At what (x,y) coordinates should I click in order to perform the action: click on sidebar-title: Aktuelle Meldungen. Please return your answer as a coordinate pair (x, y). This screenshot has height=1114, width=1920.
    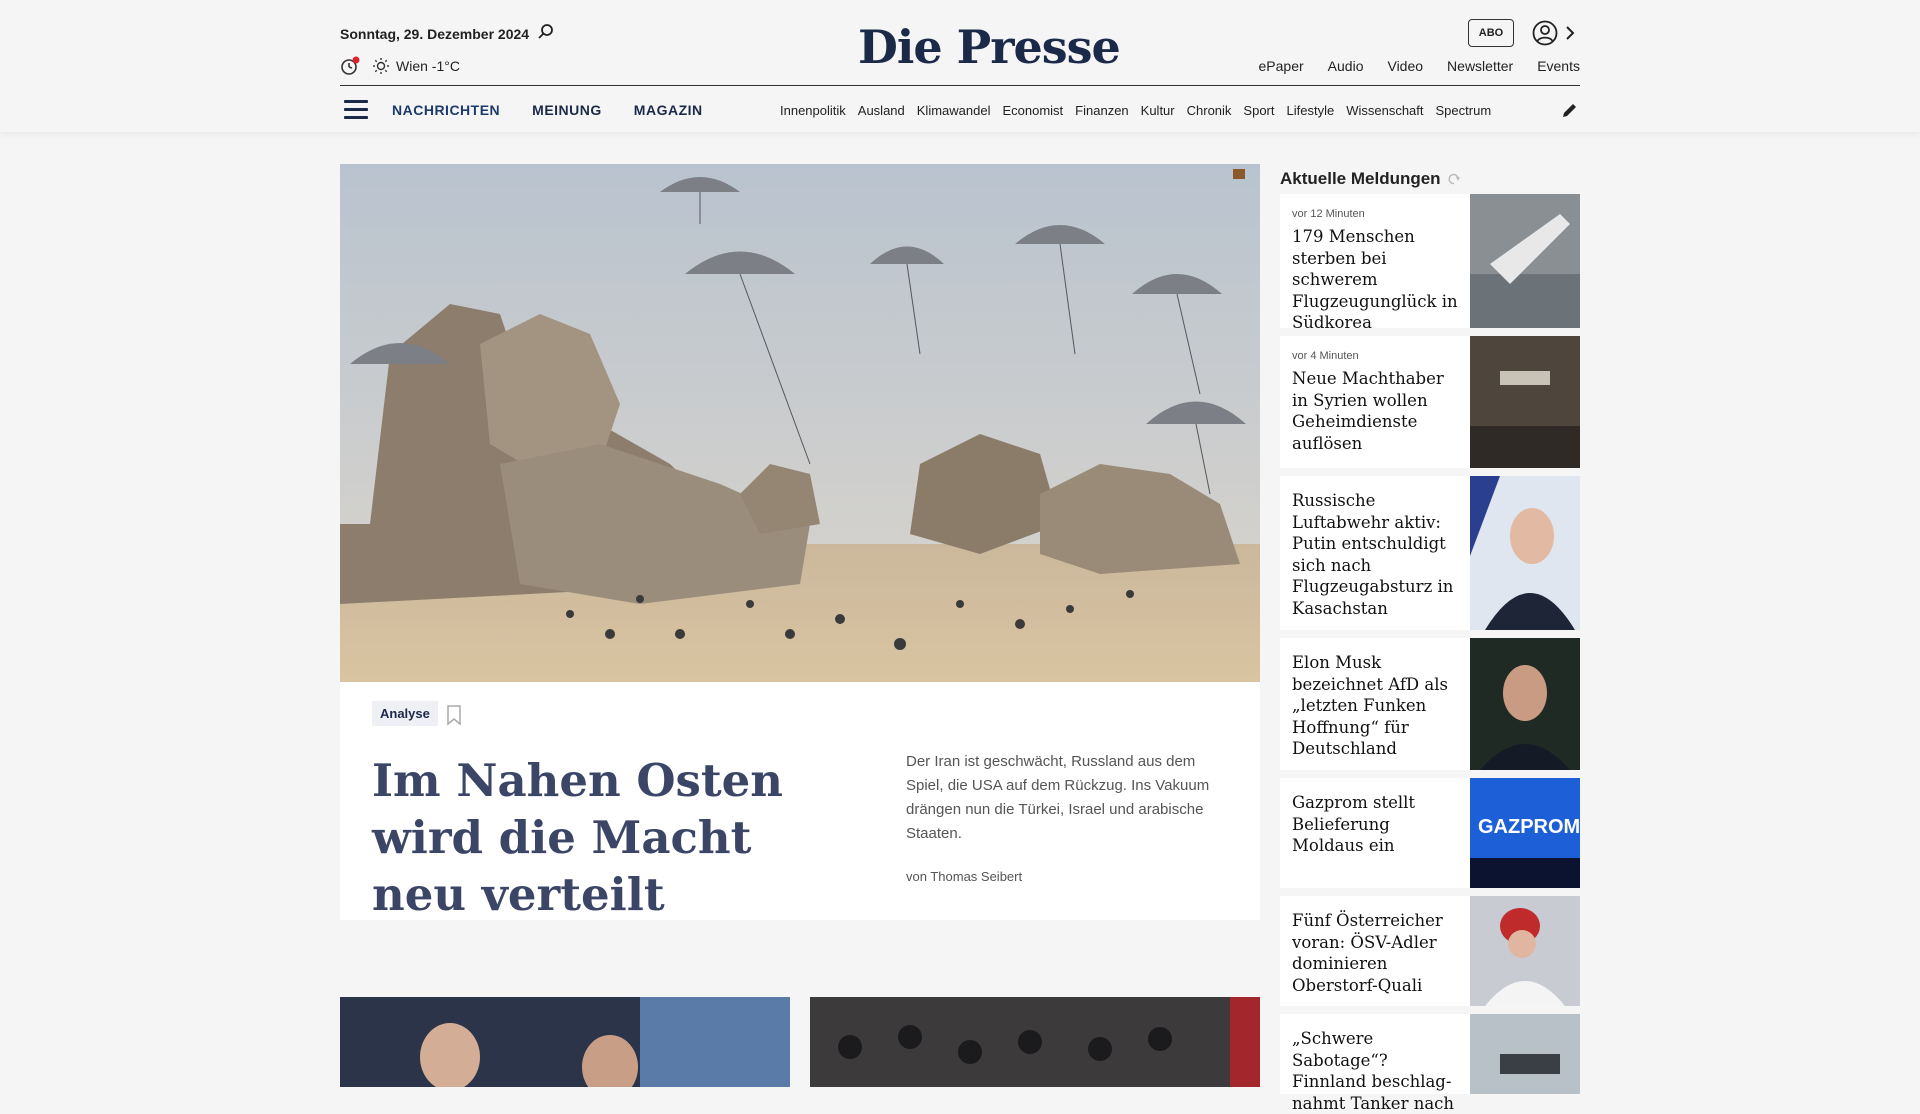
    Looking at the image, I should click on (1430, 179).